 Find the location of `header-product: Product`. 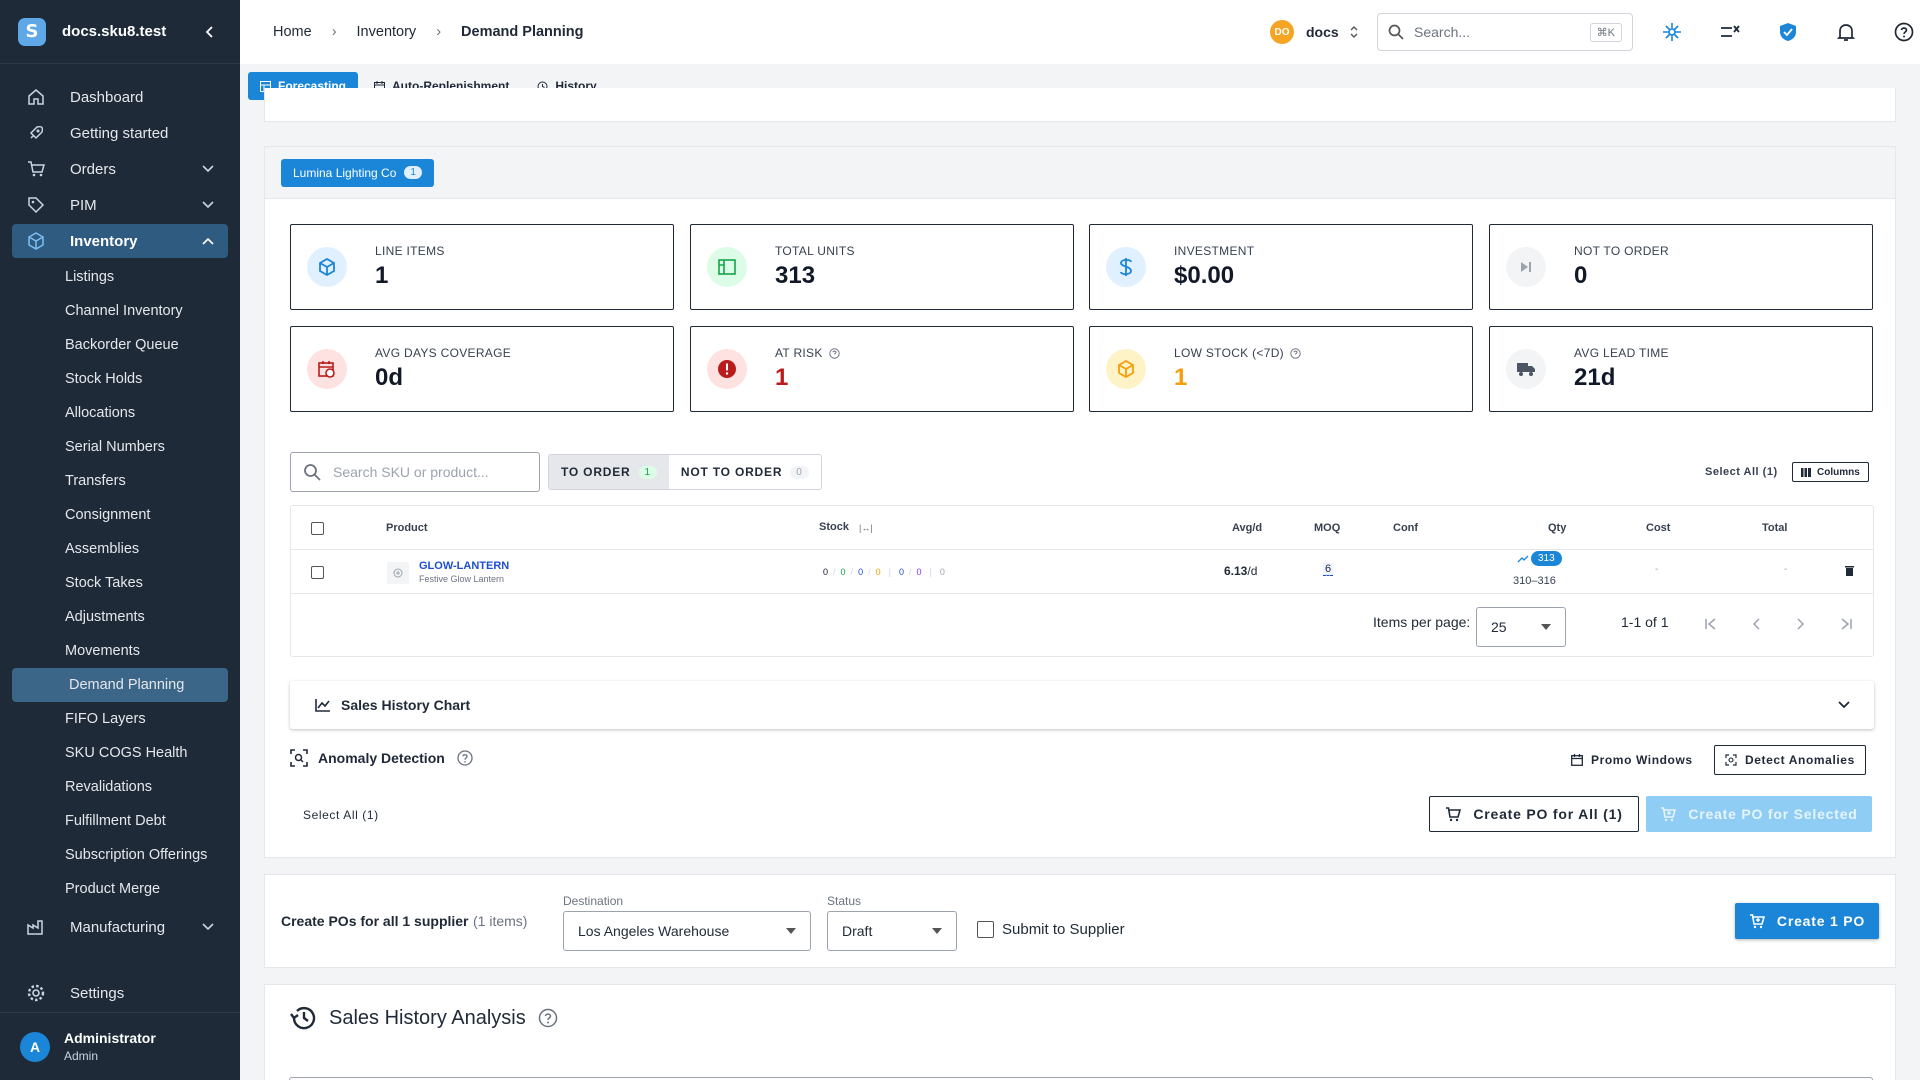

header-product: Product is located at coordinates (407, 528).